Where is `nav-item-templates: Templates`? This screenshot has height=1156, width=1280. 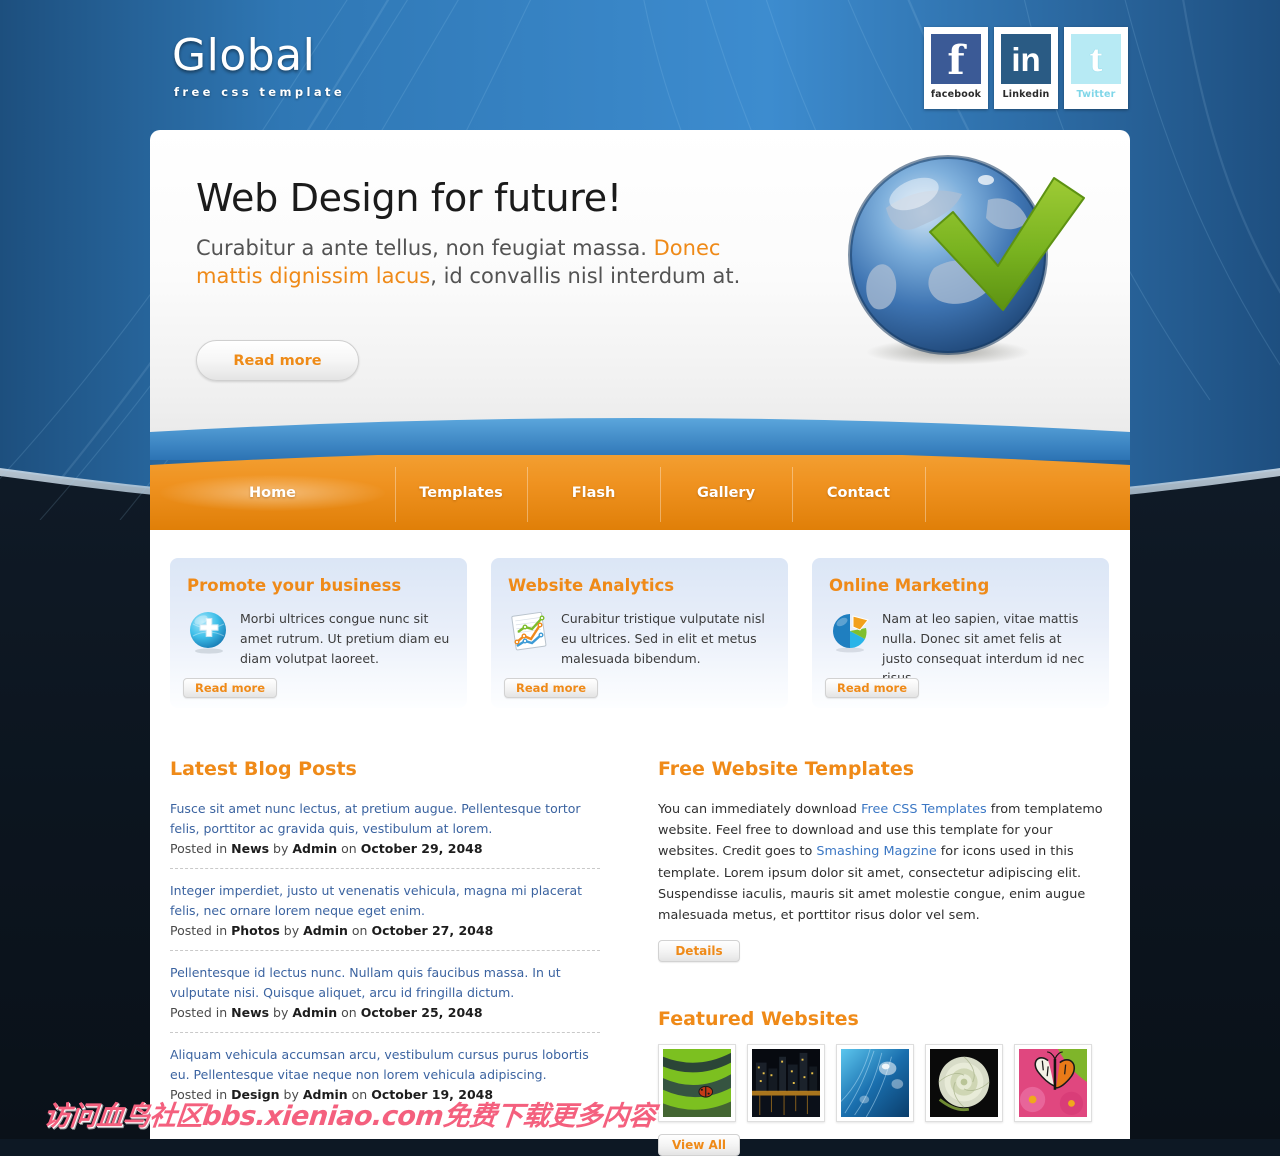 nav-item-templates: Templates is located at coordinates (461, 492).